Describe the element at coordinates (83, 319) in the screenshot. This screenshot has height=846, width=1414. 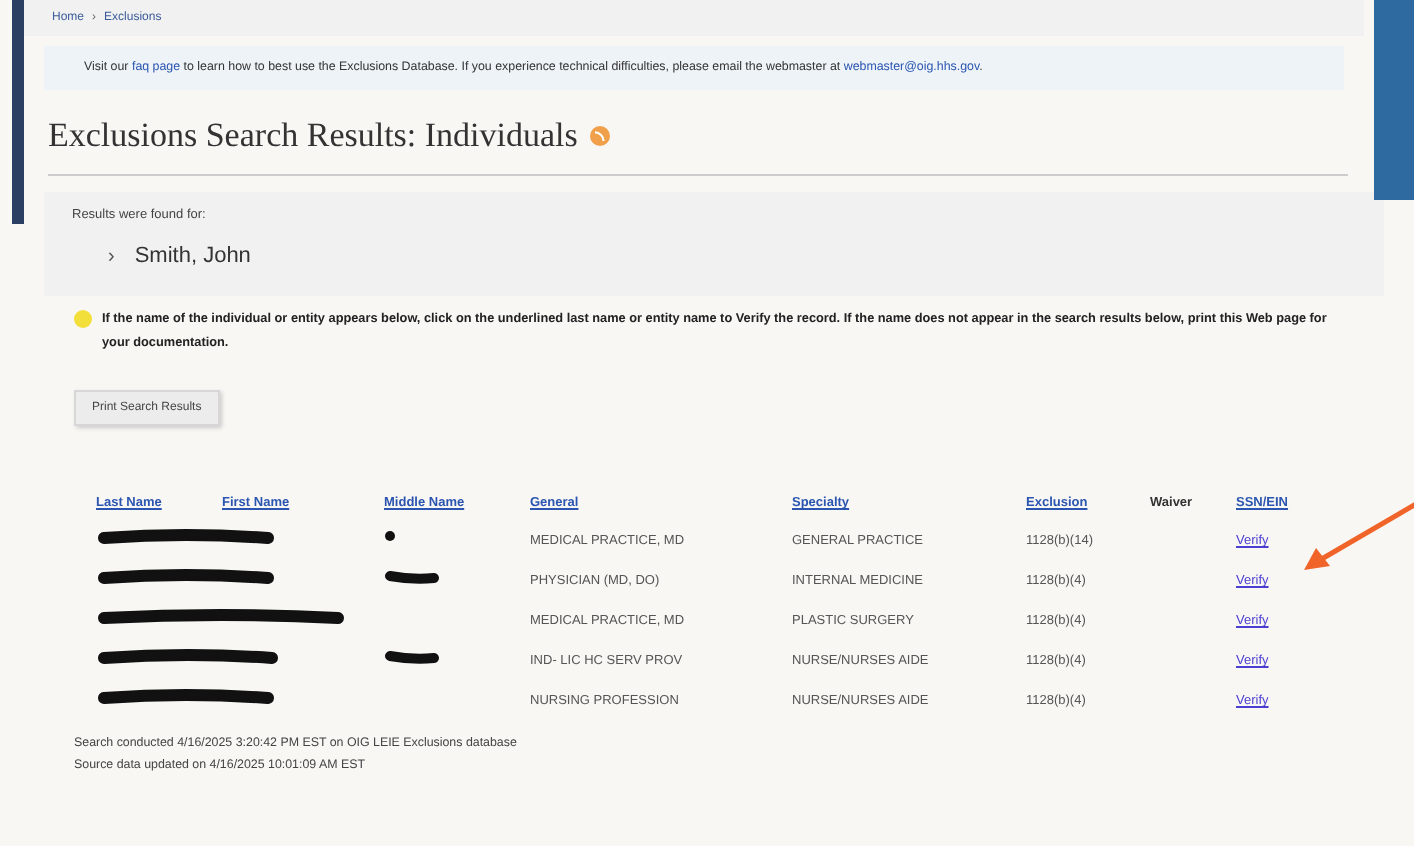
I see `info-icon` at that location.